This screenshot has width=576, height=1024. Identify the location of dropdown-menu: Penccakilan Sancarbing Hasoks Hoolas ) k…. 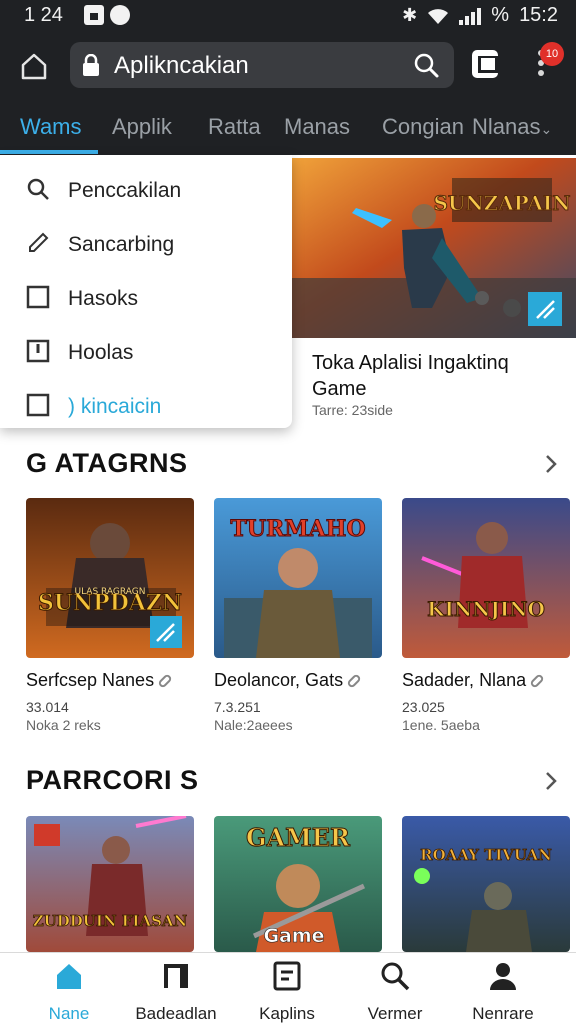
(146, 291).